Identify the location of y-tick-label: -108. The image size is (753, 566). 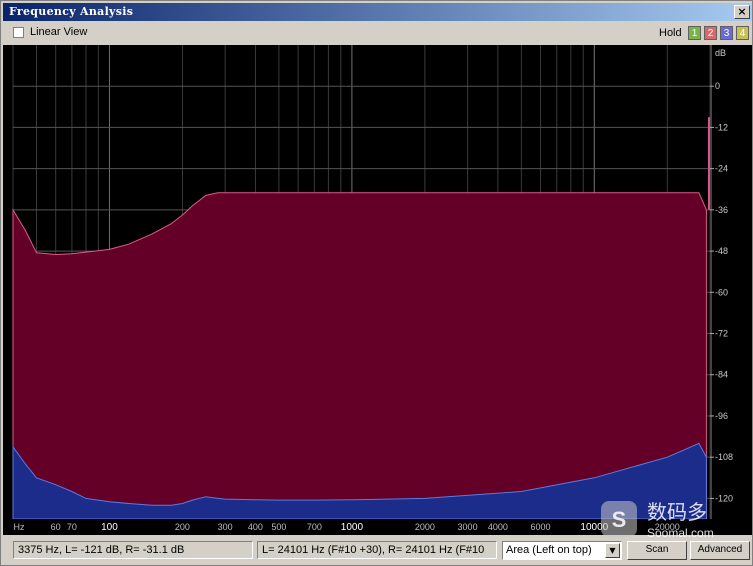
(724, 457).